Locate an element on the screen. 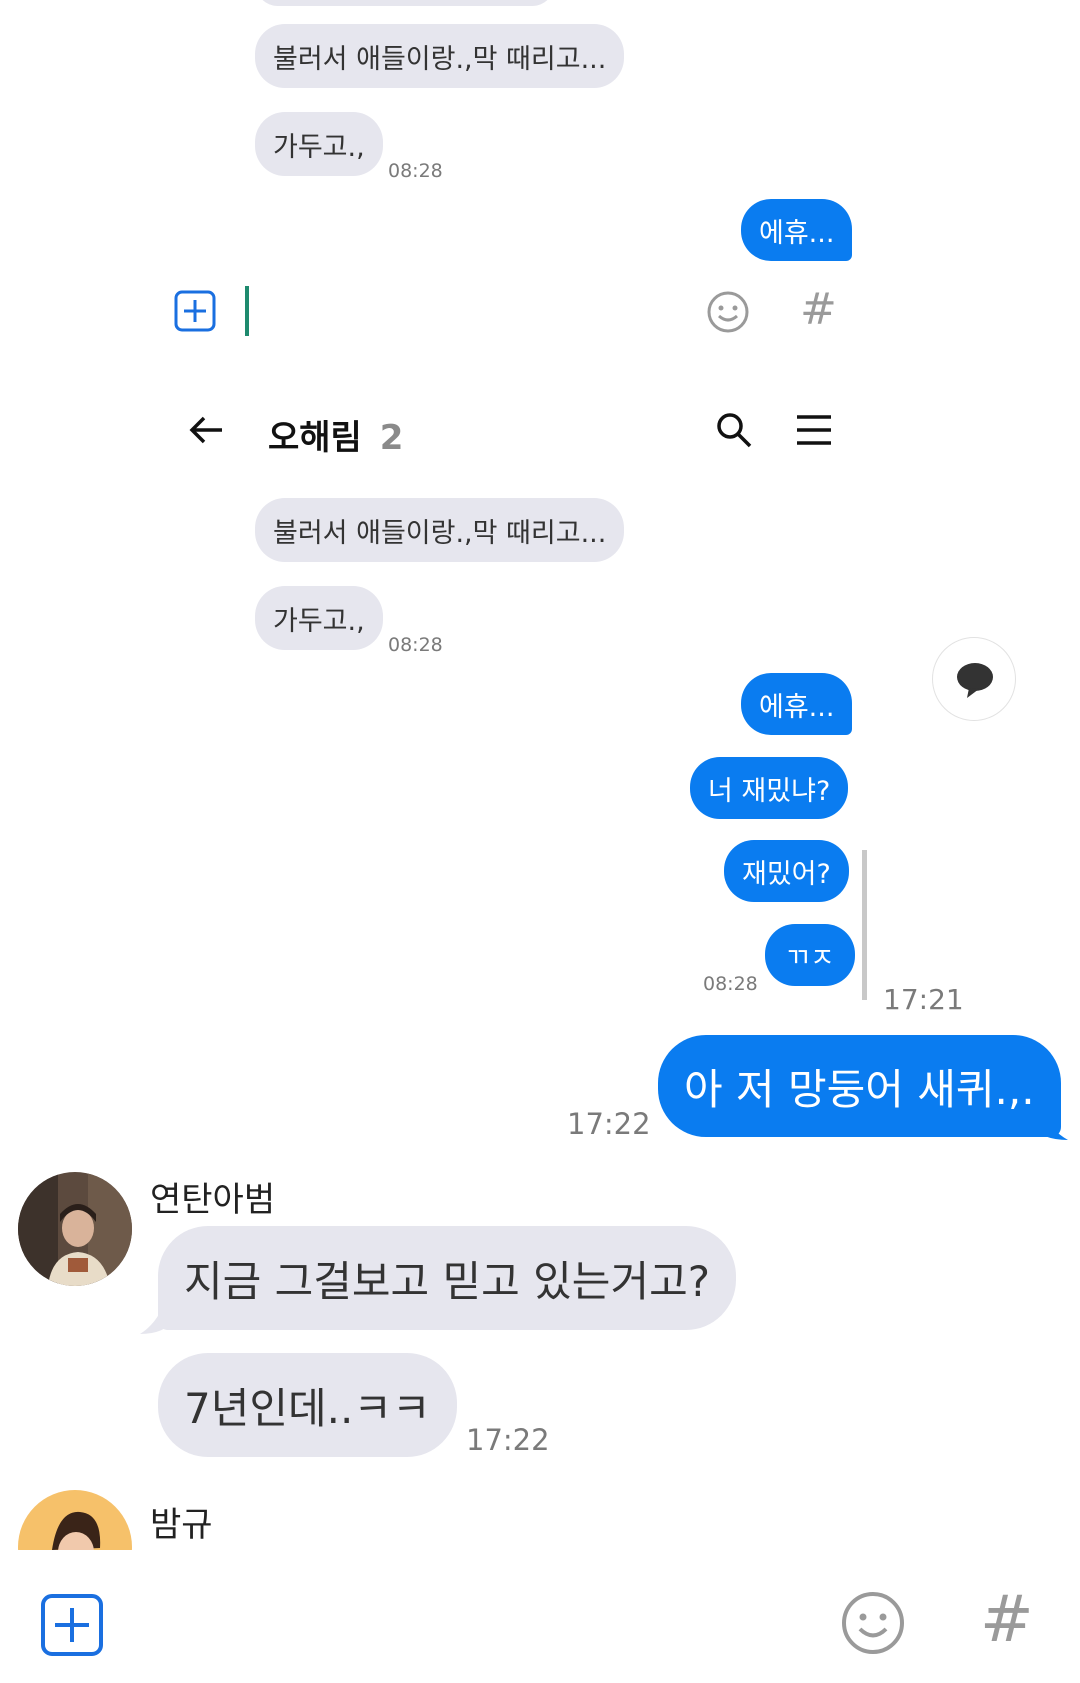 The image size is (1080, 1683). message-text: 아 저 망둥어 새퀴.,. is located at coordinates (859, 1089).